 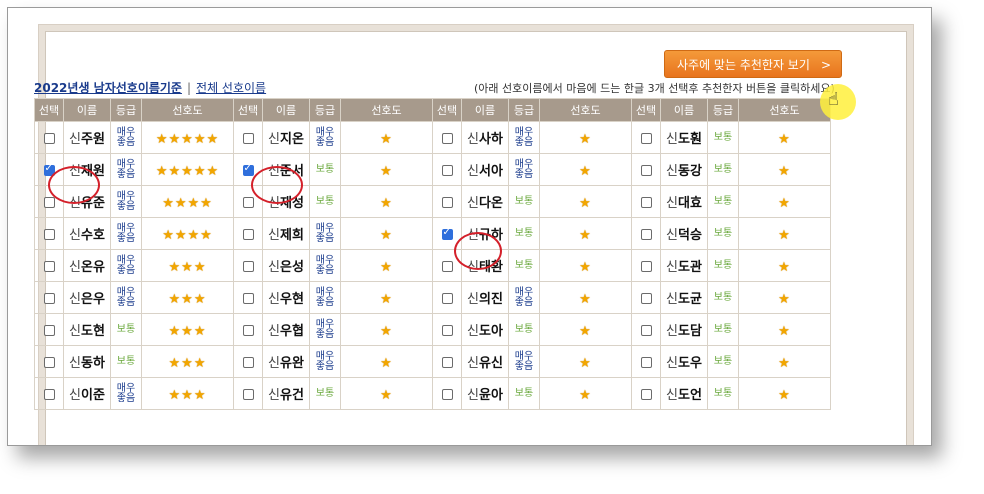 I want to click on name-cell: 신윤아, so click(x=485, y=393).